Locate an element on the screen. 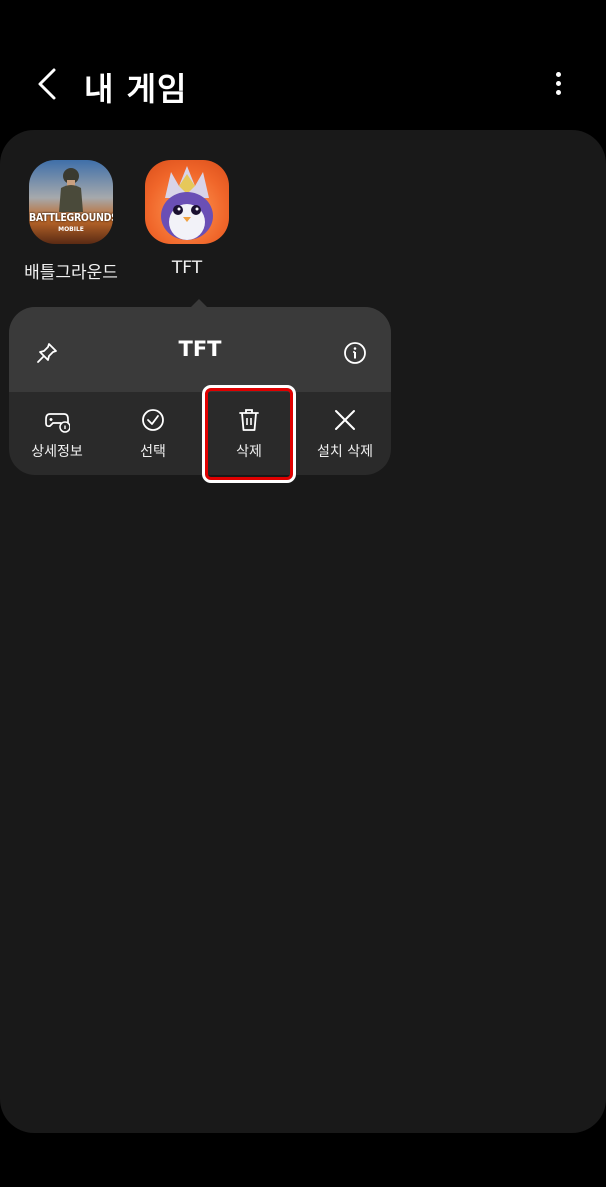 Image resolution: width=606 pixels, height=1187 pixels. popup-title: TFT is located at coordinates (200, 349).